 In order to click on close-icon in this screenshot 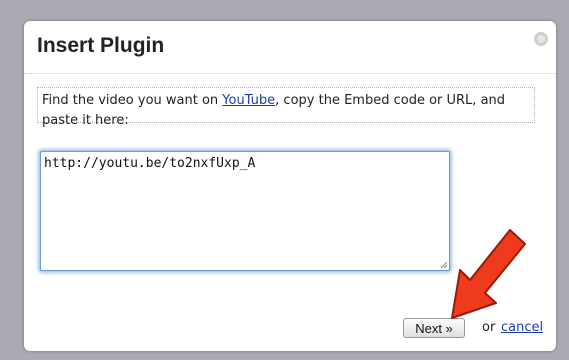, I will do `click(541, 39)`.